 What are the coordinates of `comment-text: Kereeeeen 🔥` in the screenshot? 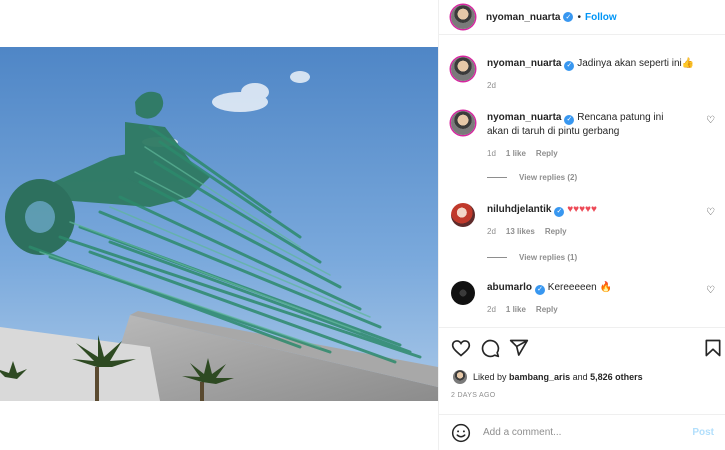 It's located at (579, 287).